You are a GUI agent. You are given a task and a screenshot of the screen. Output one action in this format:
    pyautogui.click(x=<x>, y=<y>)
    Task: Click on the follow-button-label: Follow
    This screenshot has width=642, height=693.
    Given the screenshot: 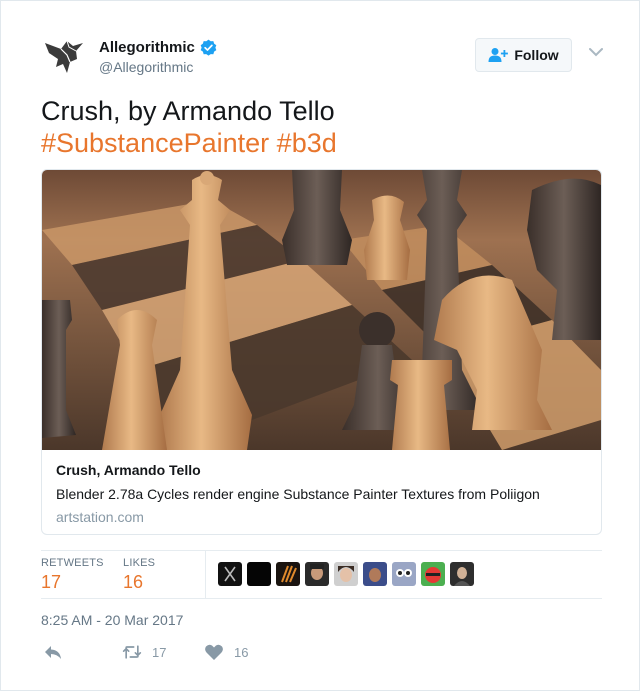 What is the action you would take?
    pyautogui.click(x=536, y=55)
    